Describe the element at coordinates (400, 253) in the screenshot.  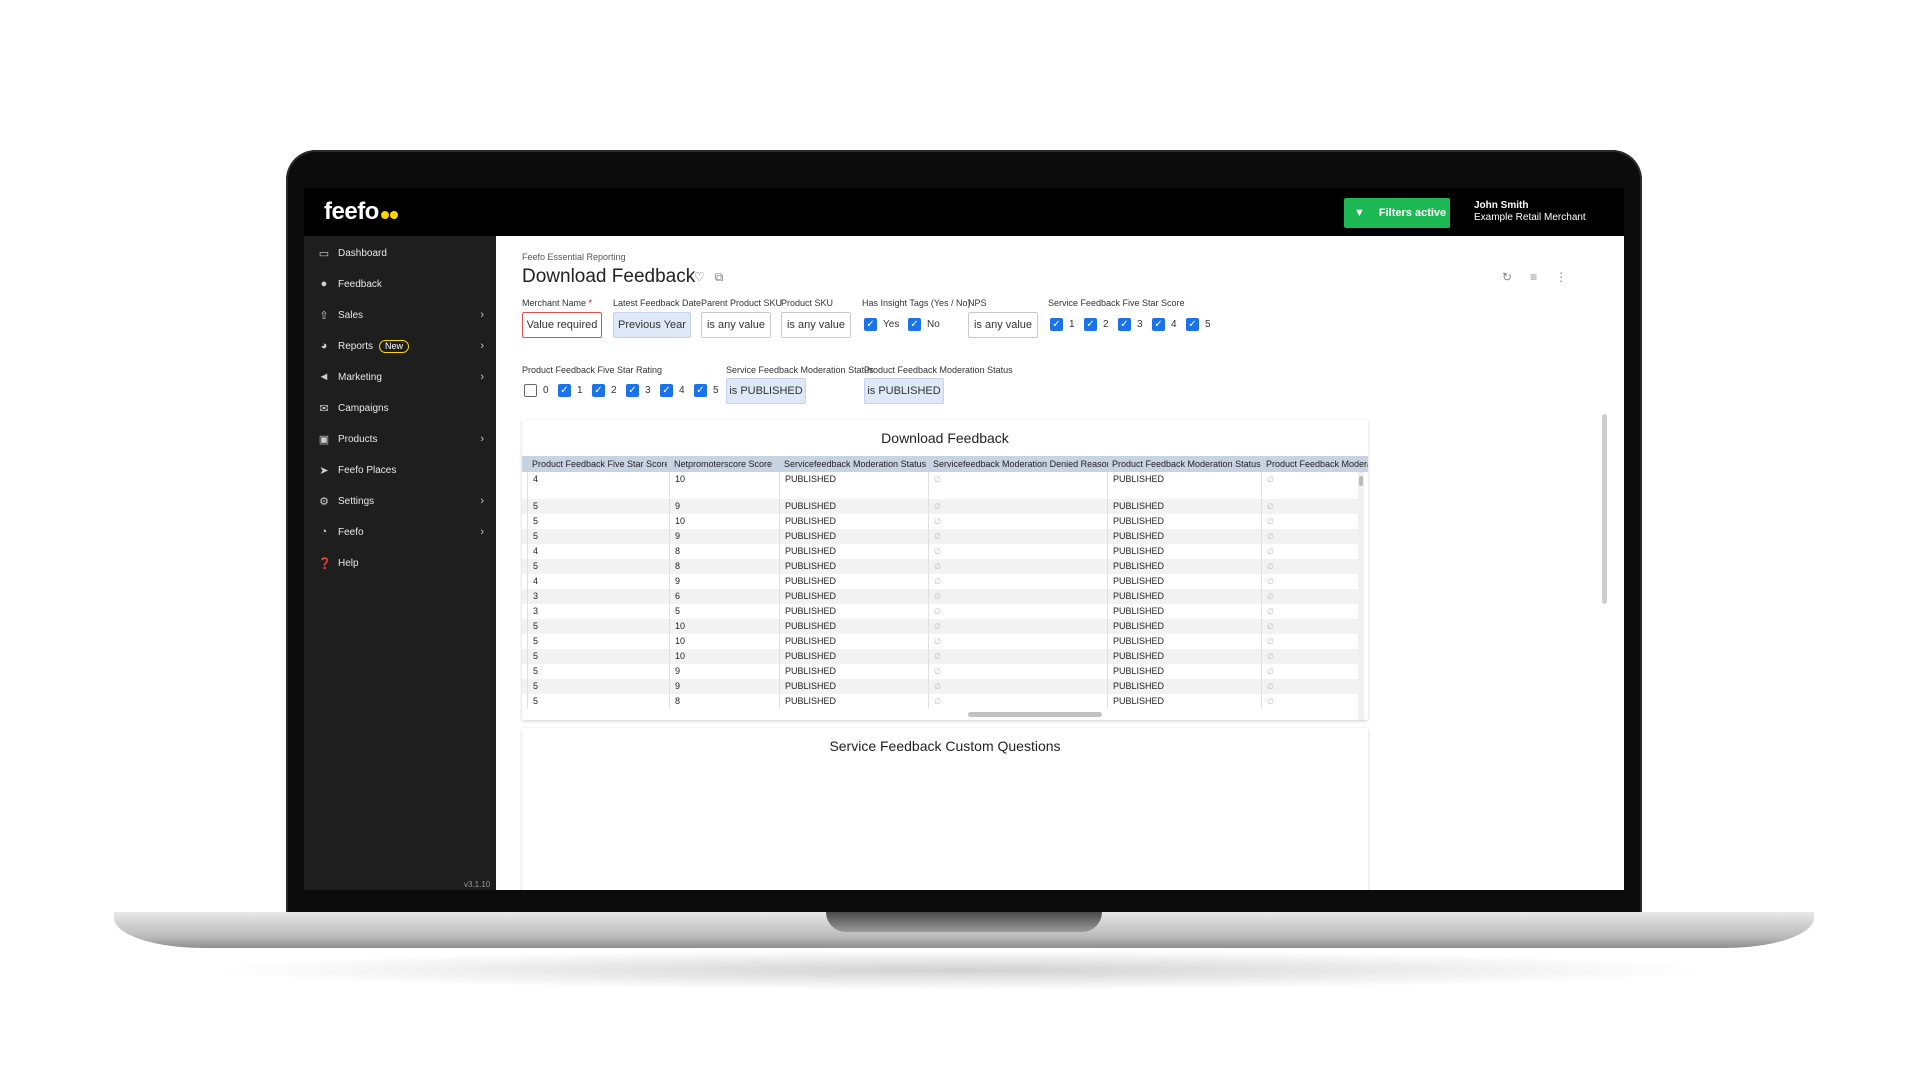
I see `sidebar-item-dashboard: ▭ Dashboard` at that location.